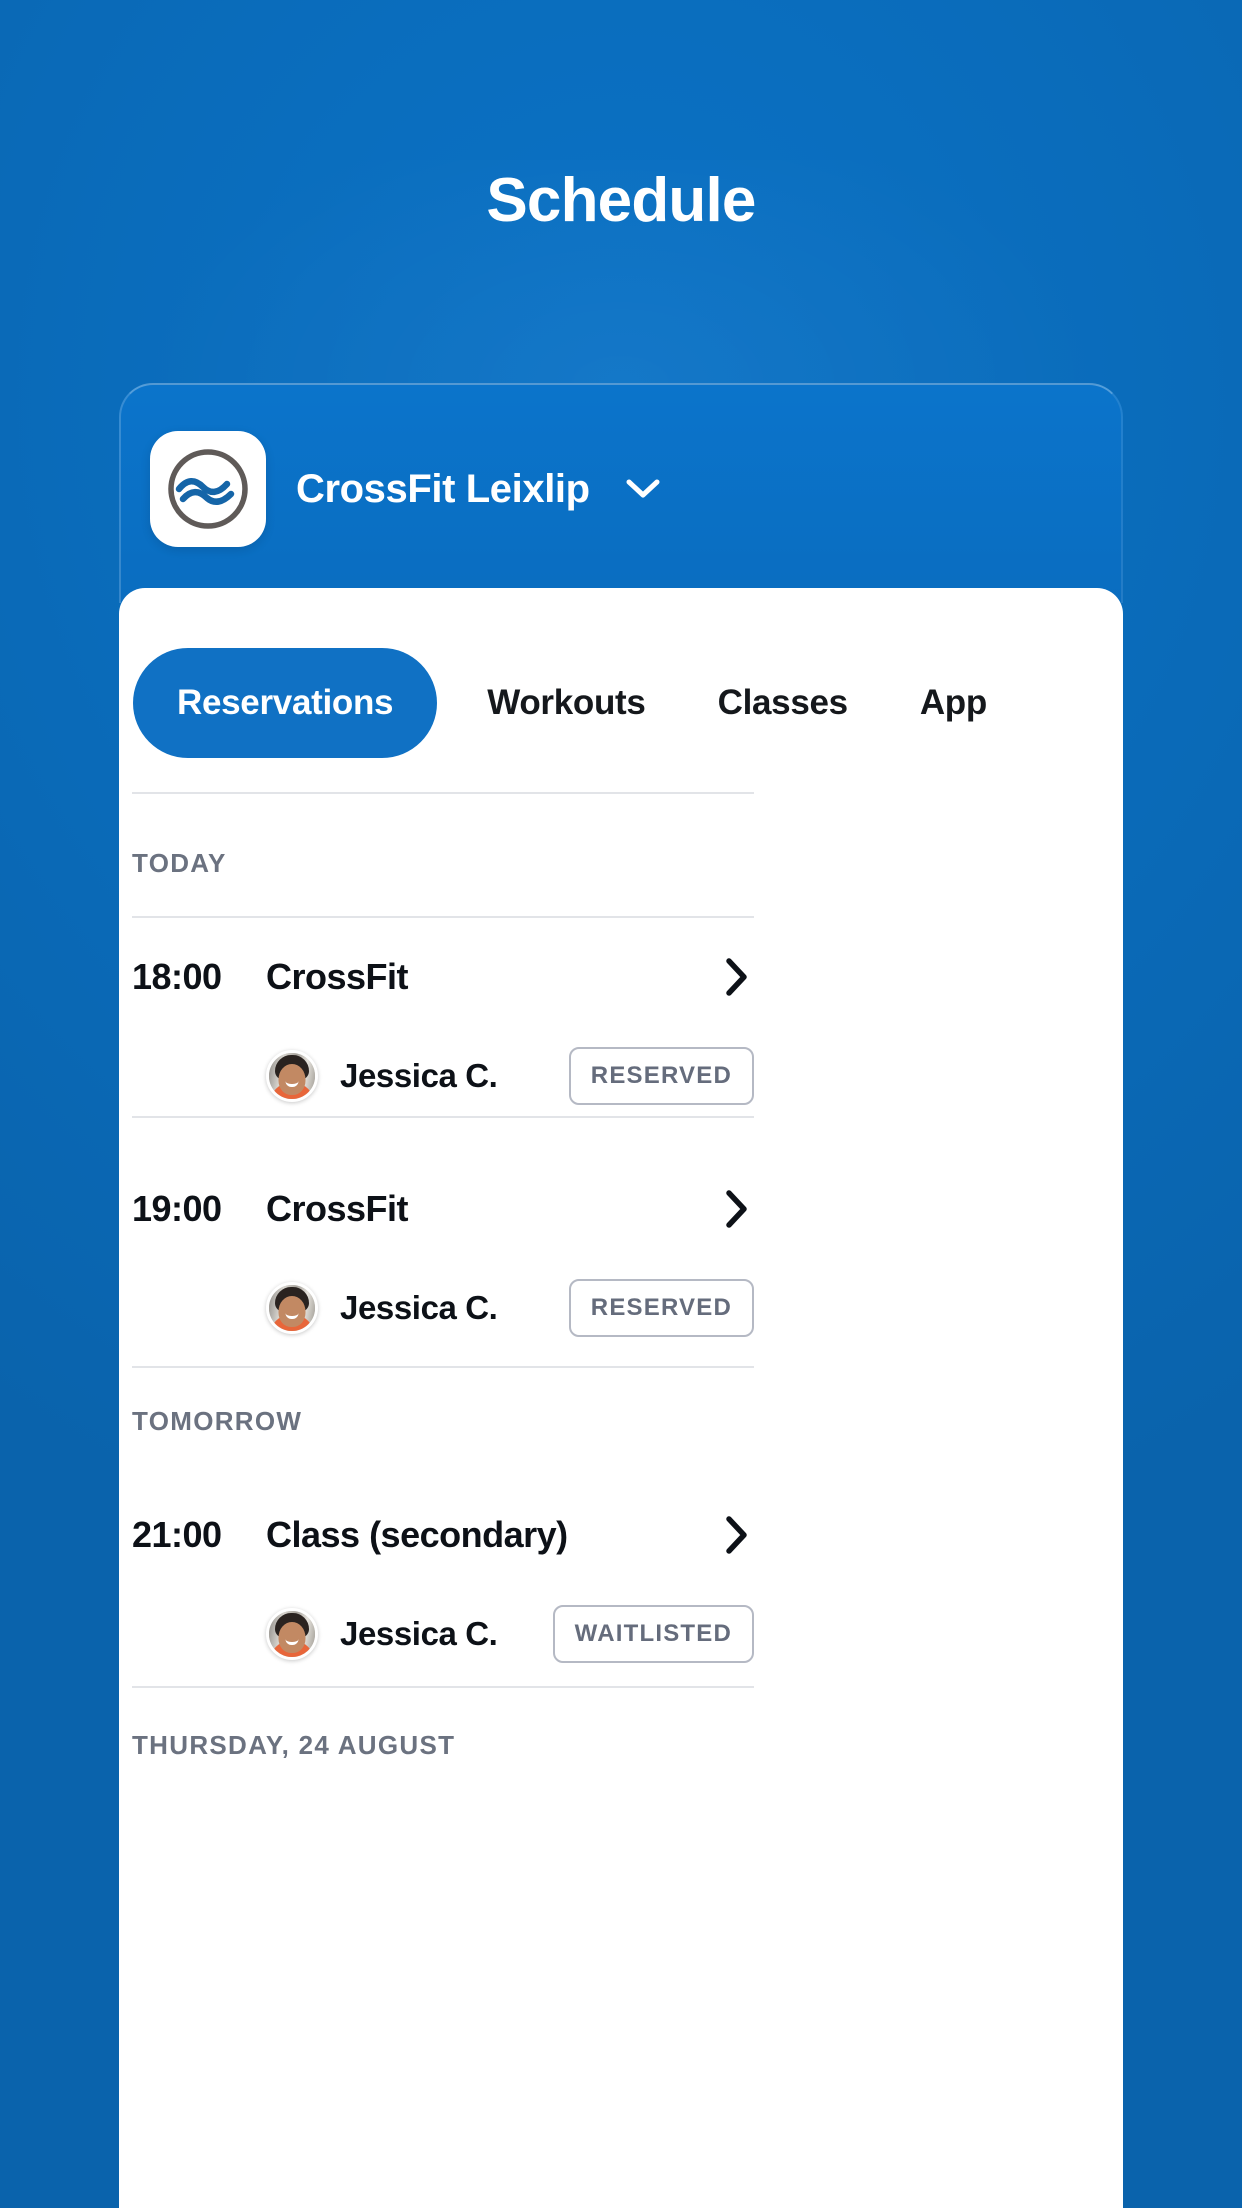 This screenshot has width=1242, height=2208. Describe the element at coordinates (208, 489) in the screenshot. I see `wave-circle-logo-icon` at that location.